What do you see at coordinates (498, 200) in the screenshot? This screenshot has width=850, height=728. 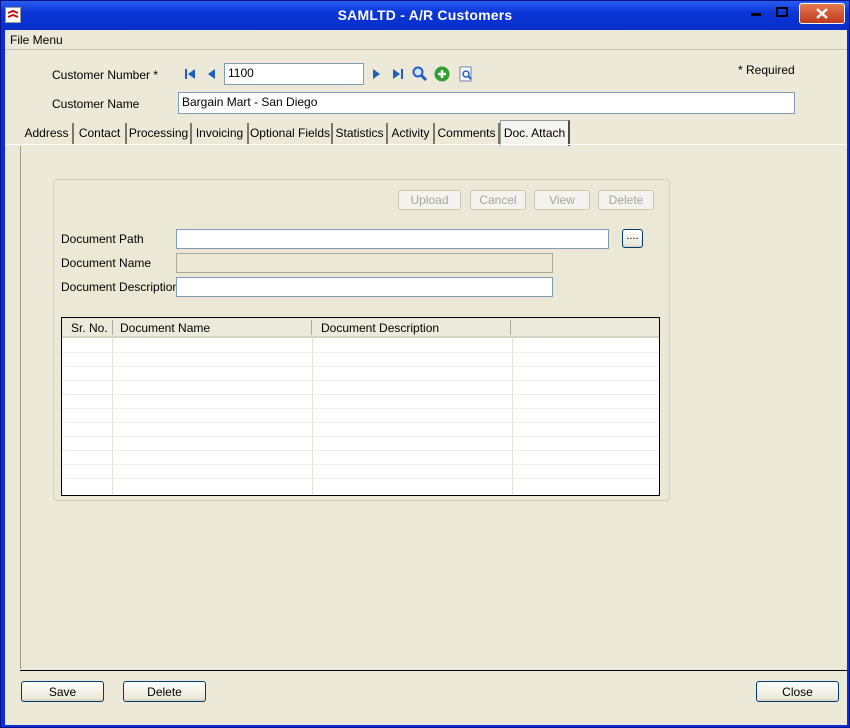 I see `cancel-button: Cancel` at bounding box center [498, 200].